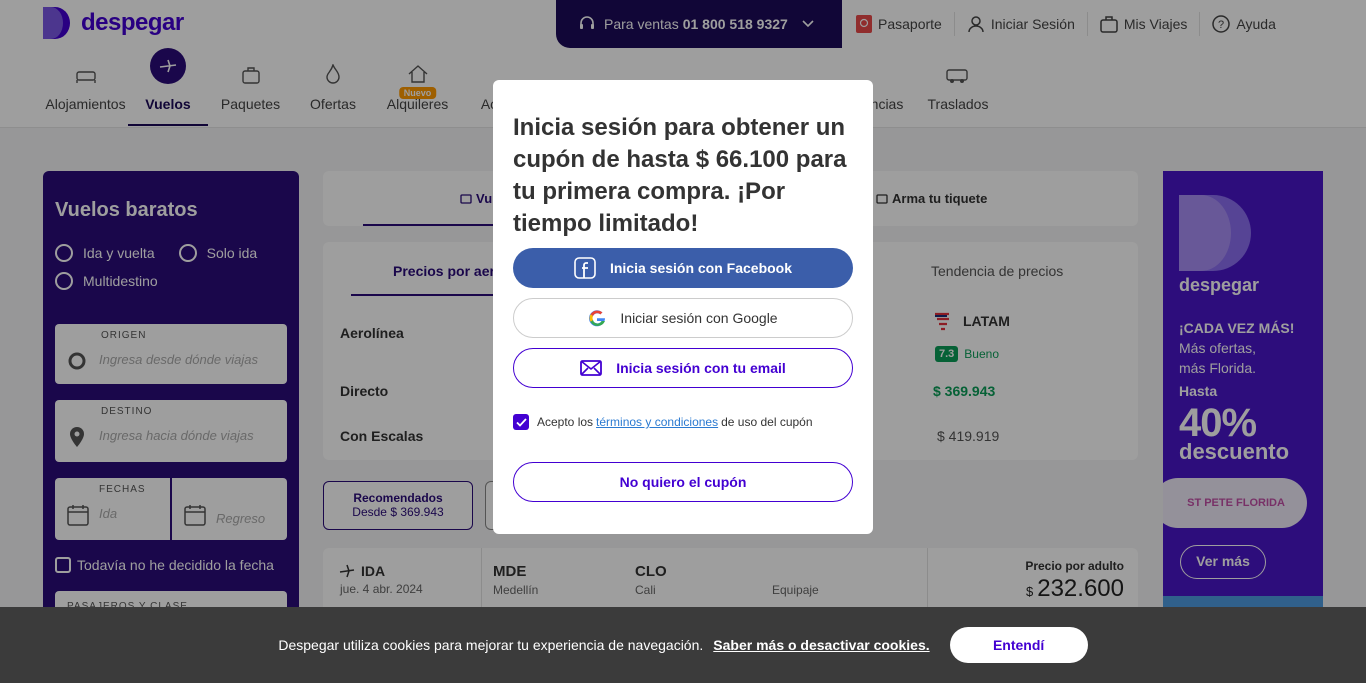  Describe the element at coordinates (683, 482) in the screenshot. I see `decline-coupon-button: No quiero el cupón` at that location.